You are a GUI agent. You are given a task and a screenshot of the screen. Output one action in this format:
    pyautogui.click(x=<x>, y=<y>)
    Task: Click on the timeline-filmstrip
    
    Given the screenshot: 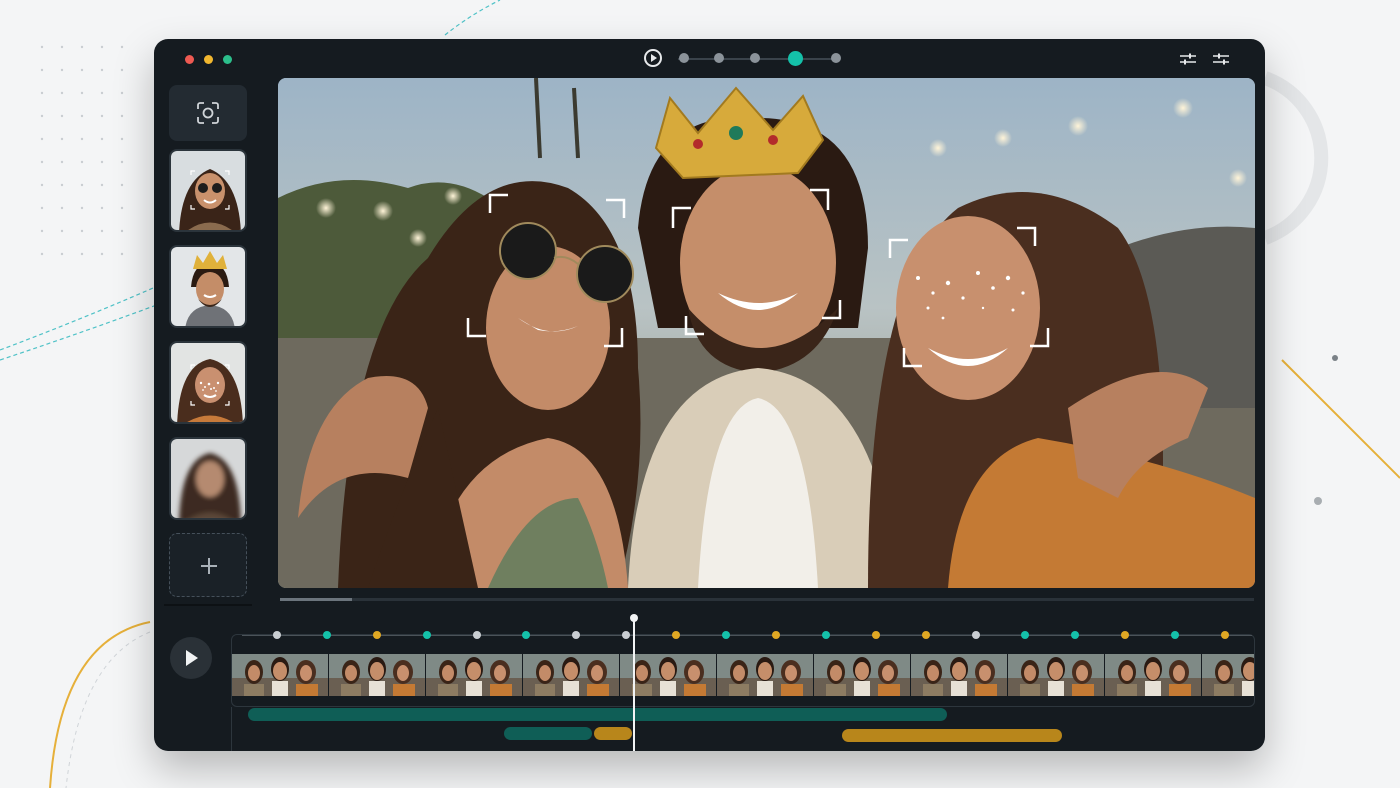 What is the action you would take?
    pyautogui.click(x=743, y=675)
    